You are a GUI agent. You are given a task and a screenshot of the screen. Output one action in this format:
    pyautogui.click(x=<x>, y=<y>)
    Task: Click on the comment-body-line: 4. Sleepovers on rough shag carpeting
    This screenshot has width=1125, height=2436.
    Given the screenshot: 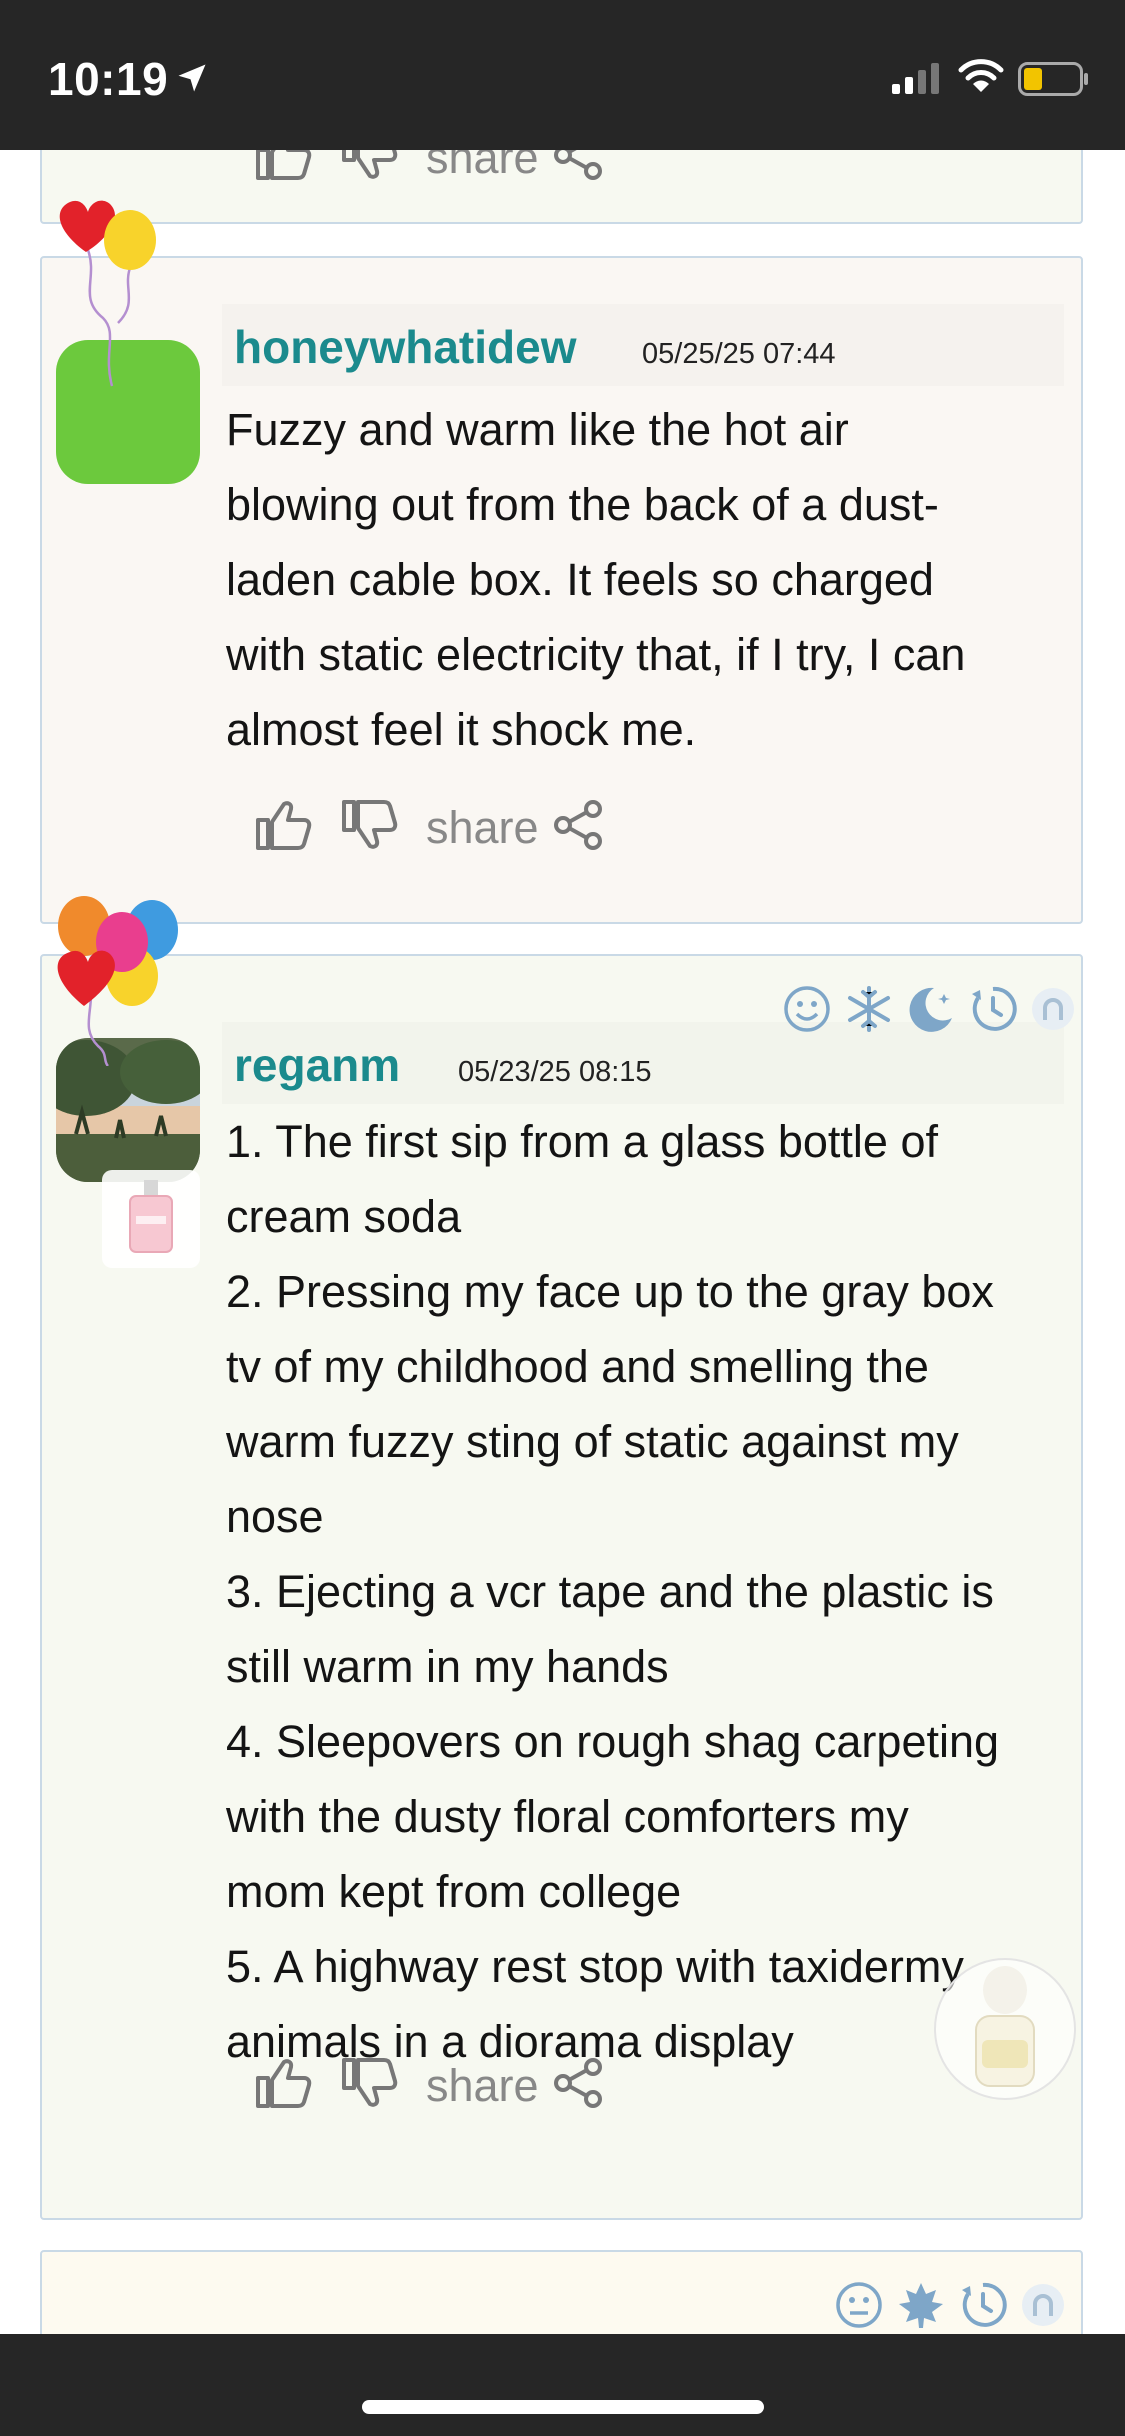 What is the action you would take?
    pyautogui.click(x=613, y=1741)
    